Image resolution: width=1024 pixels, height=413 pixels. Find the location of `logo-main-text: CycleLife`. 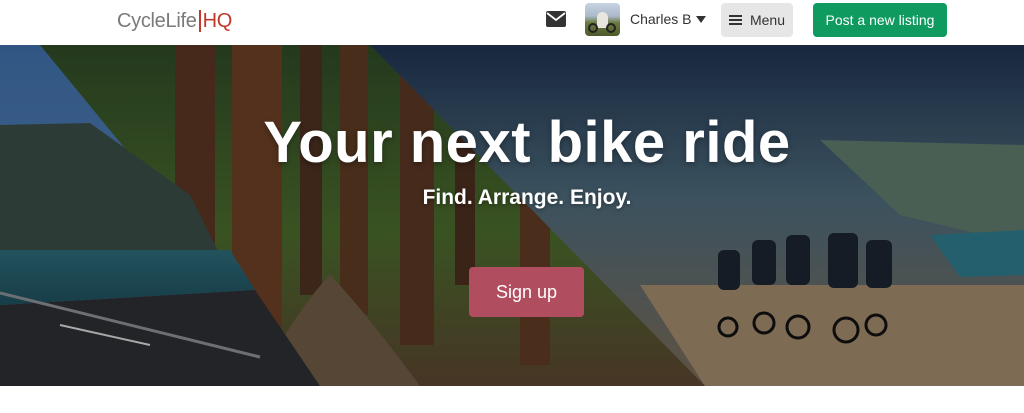

logo-main-text: CycleLife is located at coordinates (157, 20).